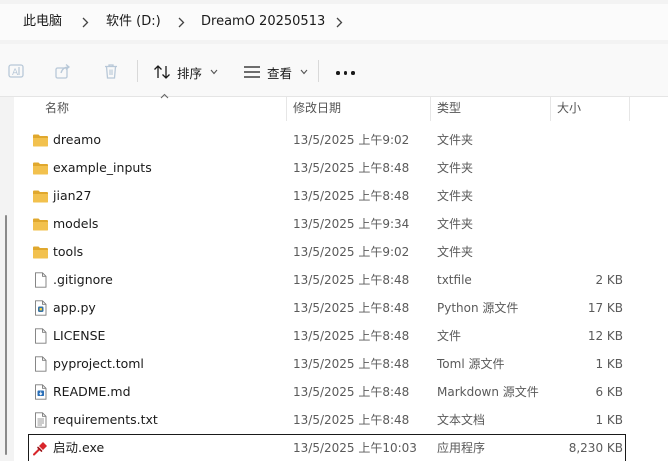  Describe the element at coordinates (214, 72) in the screenshot. I see `chevron-down-icon` at that location.